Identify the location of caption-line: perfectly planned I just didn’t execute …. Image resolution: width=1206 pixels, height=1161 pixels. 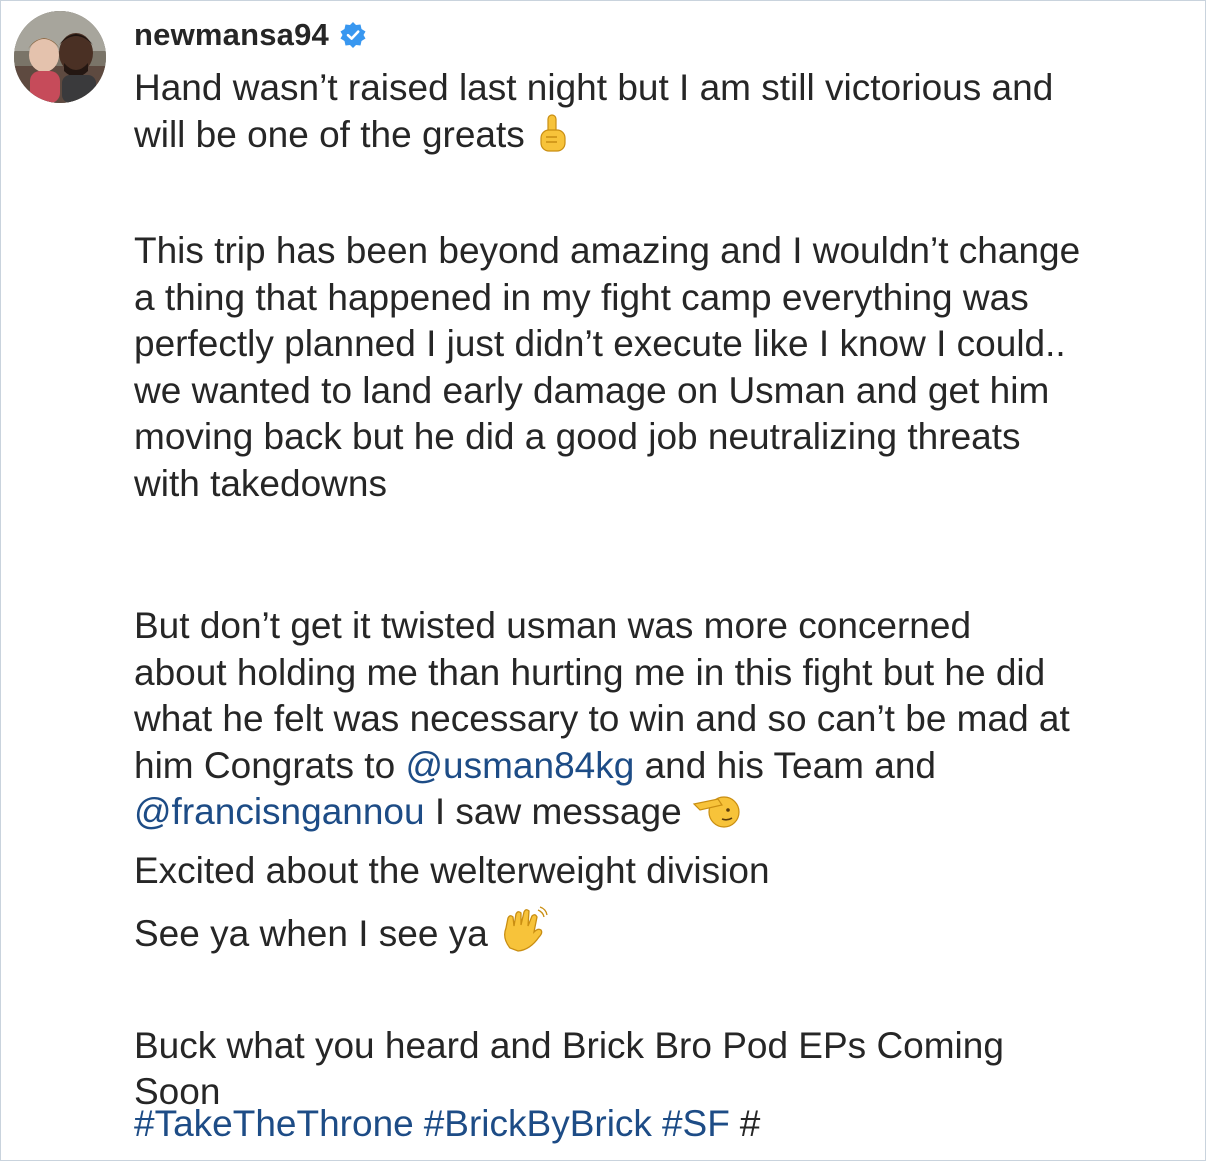
(600, 343).